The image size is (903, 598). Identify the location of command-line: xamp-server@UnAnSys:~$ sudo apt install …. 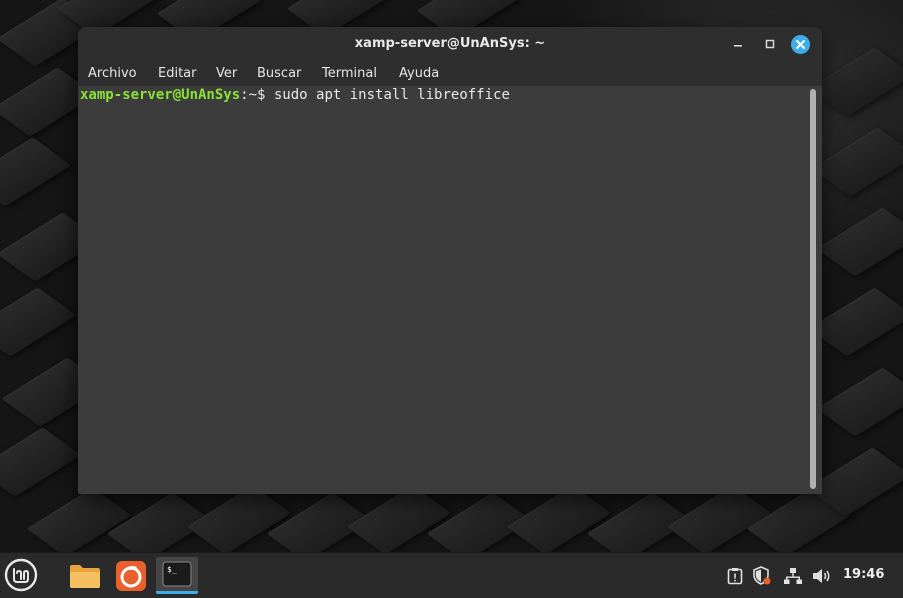
(295, 95).